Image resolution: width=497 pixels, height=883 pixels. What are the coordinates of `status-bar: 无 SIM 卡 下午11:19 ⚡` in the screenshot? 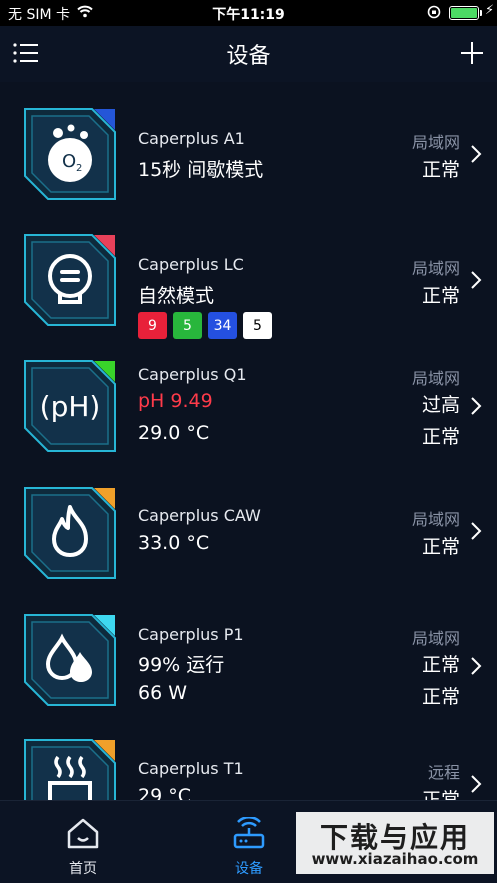 It's located at (248, 13).